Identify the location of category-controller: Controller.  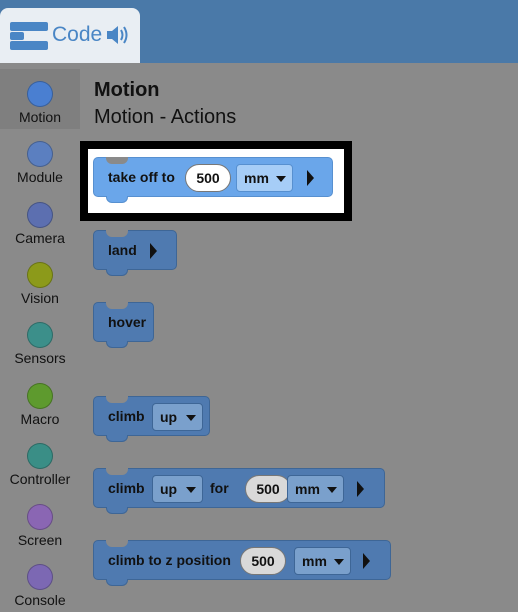
(40, 461).